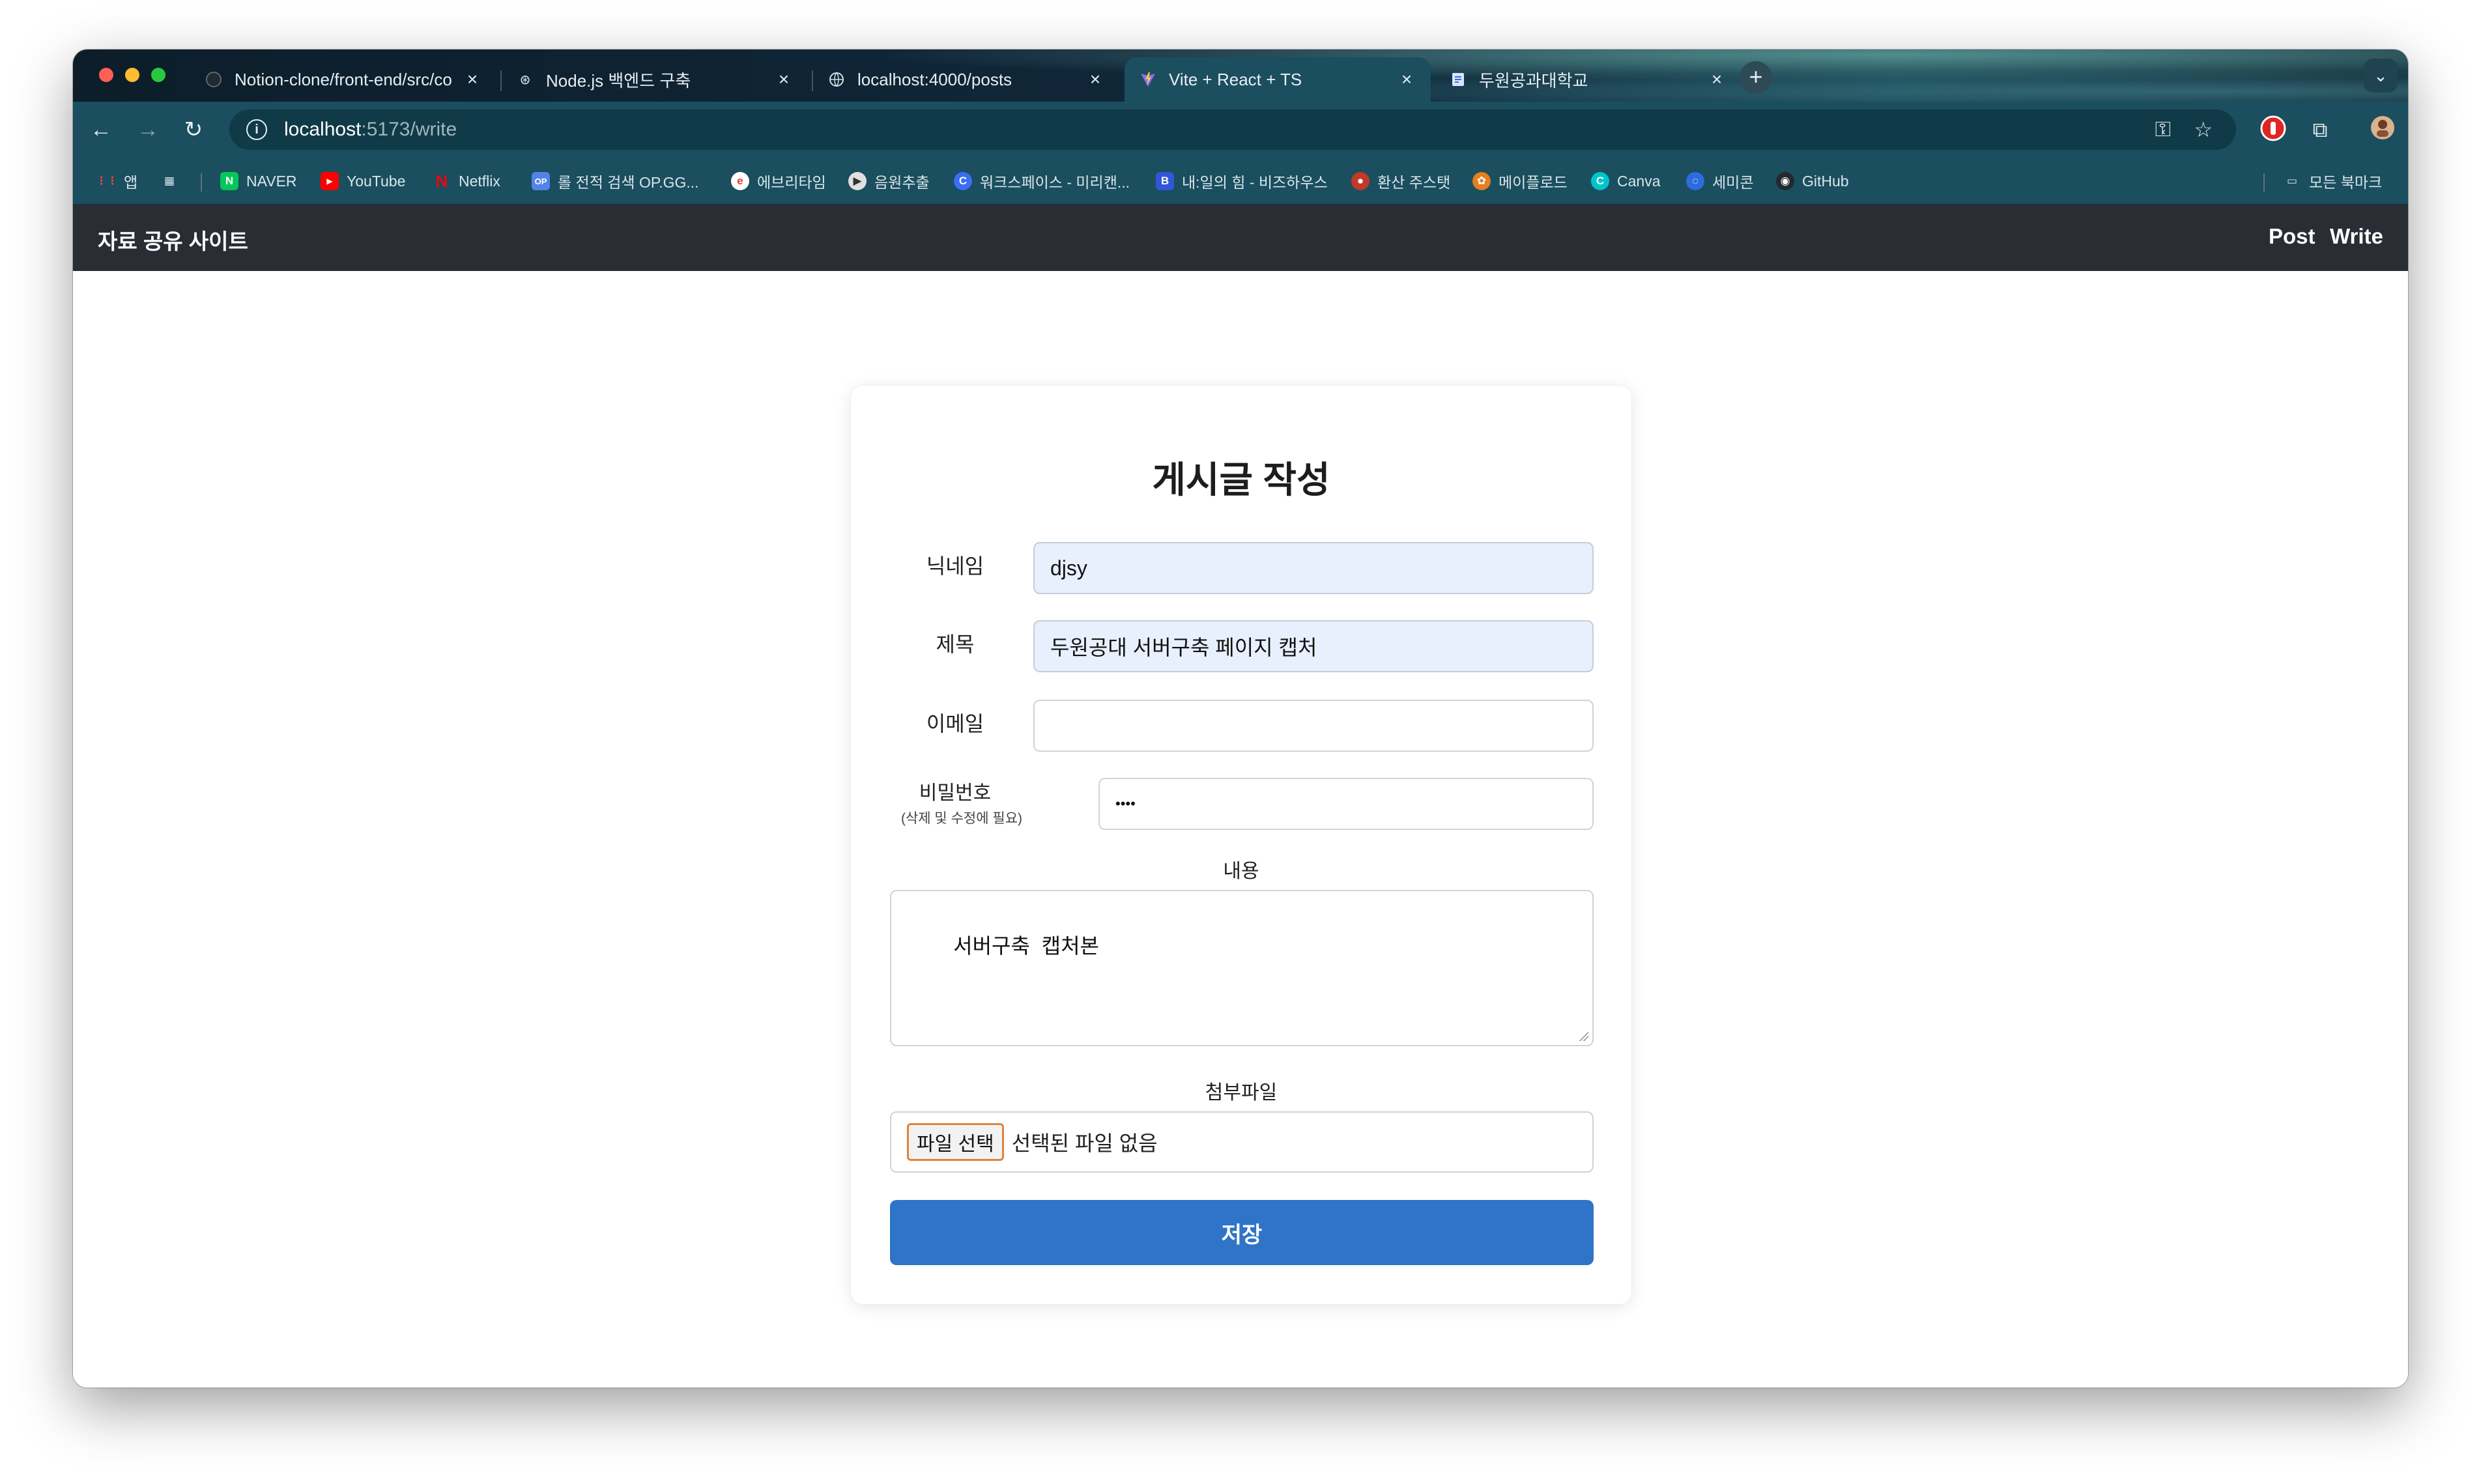 The height and width of the screenshot is (1484, 2481). What do you see at coordinates (955, 566) in the screenshot?
I see `nickname-label: 닉네임` at bounding box center [955, 566].